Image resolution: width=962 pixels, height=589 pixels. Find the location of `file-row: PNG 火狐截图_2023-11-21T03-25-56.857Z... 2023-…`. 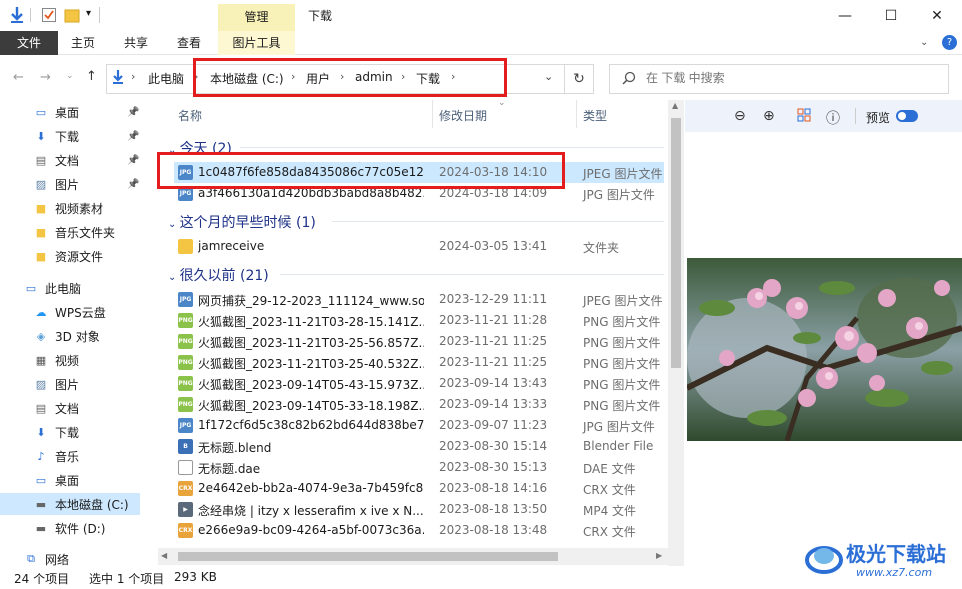

file-row: PNG 火狐截图_2023-11-21T03-25-56.857Z... 2023-… is located at coordinates (419, 341).